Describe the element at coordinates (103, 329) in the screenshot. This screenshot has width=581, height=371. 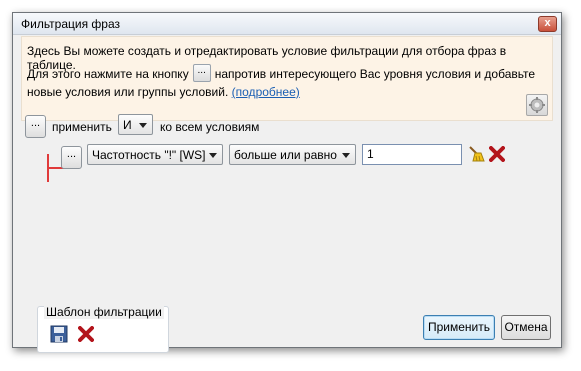
I see `filter-template-group: Шаблон фильтрации` at that location.